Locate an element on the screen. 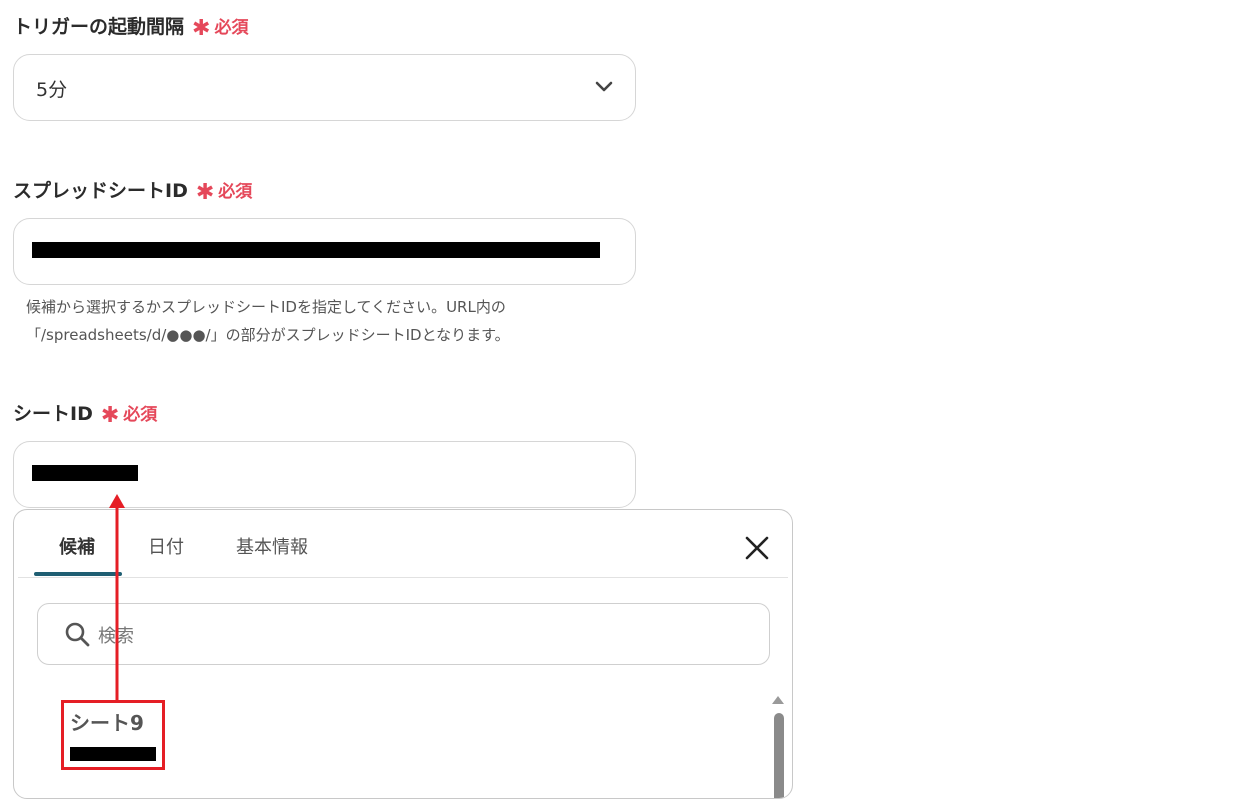 The image size is (1243, 799). search-input: 検索 is located at coordinates (403, 634).